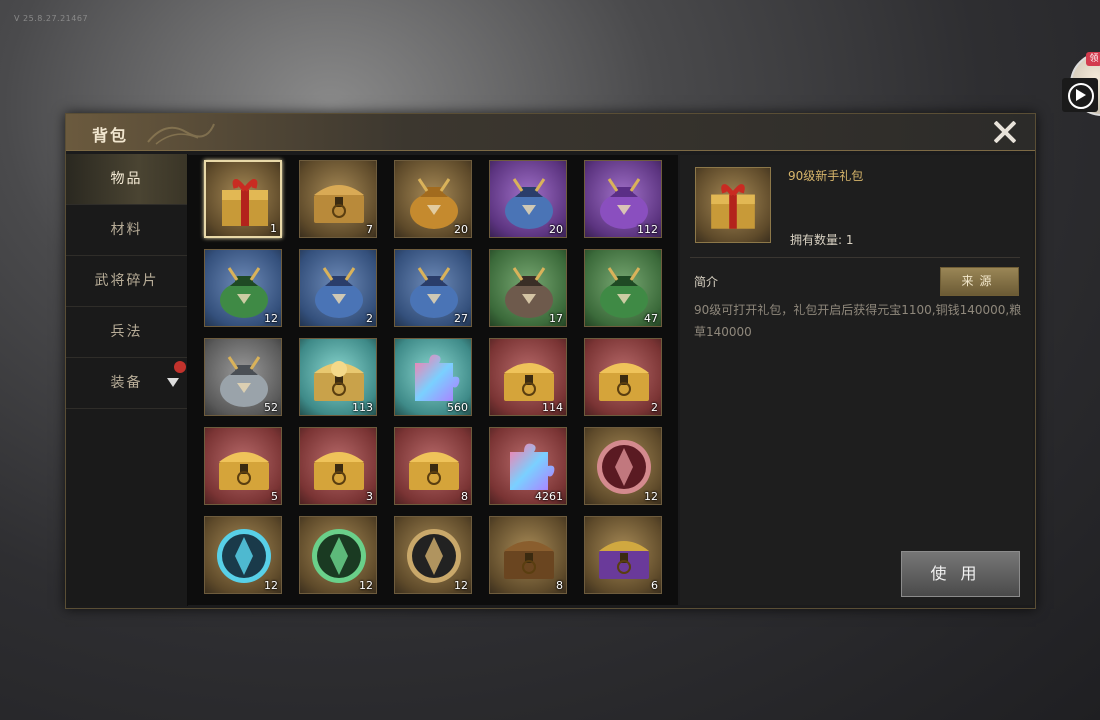 The width and height of the screenshot is (1100, 720). Describe the element at coordinates (654, 585) in the screenshot. I see `item-quantity: 6` at that location.